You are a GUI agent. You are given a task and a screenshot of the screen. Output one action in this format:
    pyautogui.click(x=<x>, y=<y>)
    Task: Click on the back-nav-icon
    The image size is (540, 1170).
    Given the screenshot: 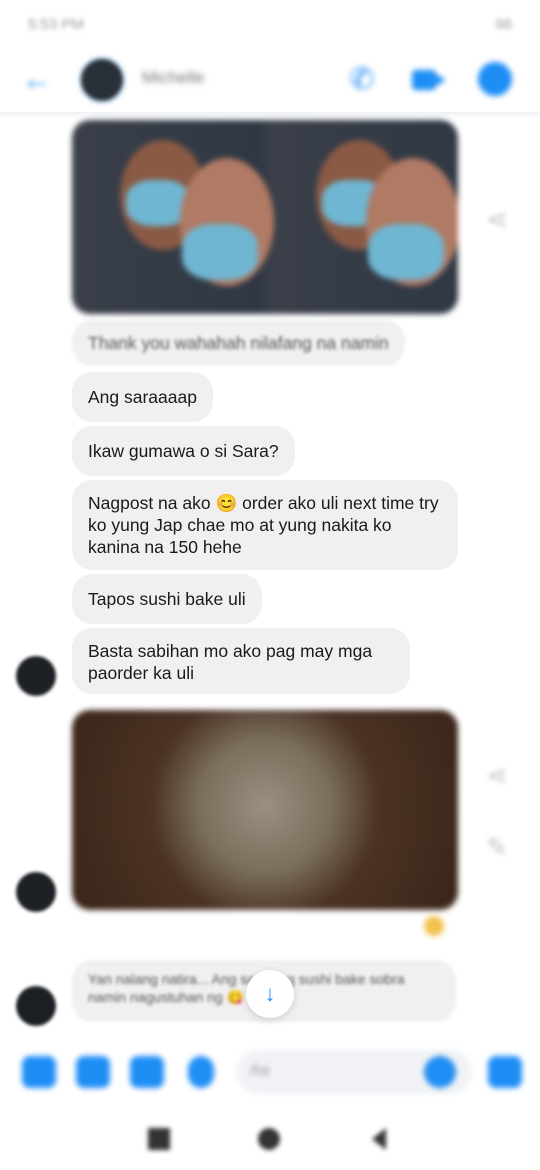 What is the action you would take?
    pyautogui.click(x=379, y=1139)
    